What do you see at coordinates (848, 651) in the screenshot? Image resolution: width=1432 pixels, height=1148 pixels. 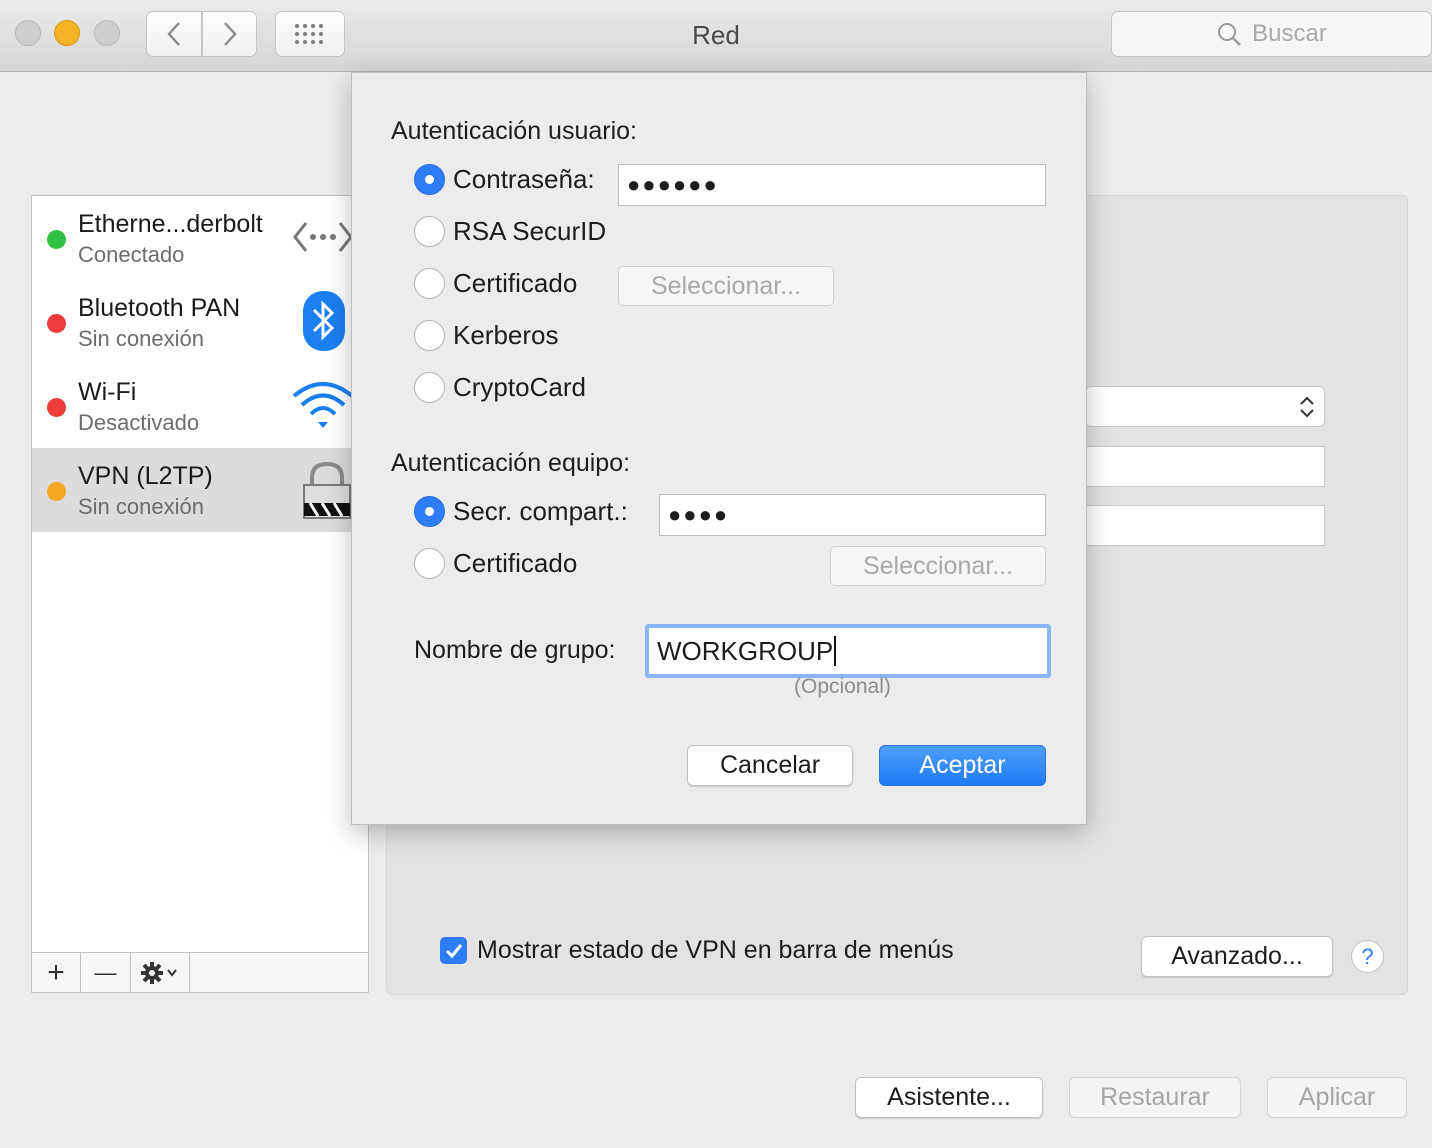 I see `group-name-field: WORKGROUP` at bounding box center [848, 651].